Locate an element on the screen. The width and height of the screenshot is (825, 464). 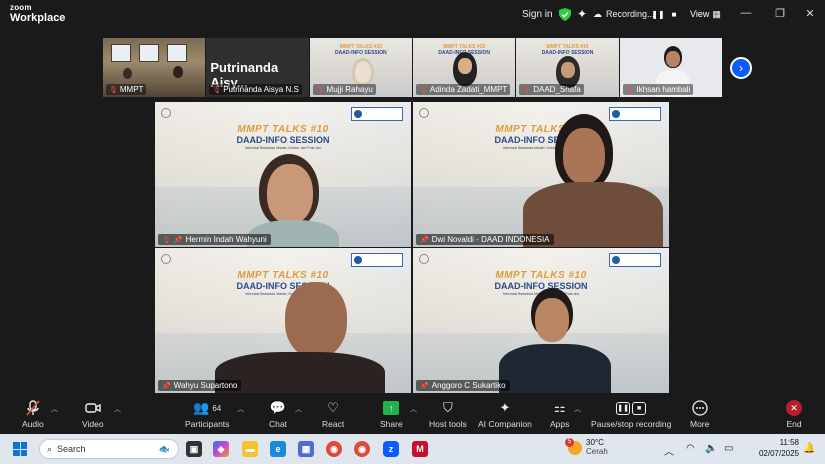
close-icon: ✕ is located at coordinates (810, 13).